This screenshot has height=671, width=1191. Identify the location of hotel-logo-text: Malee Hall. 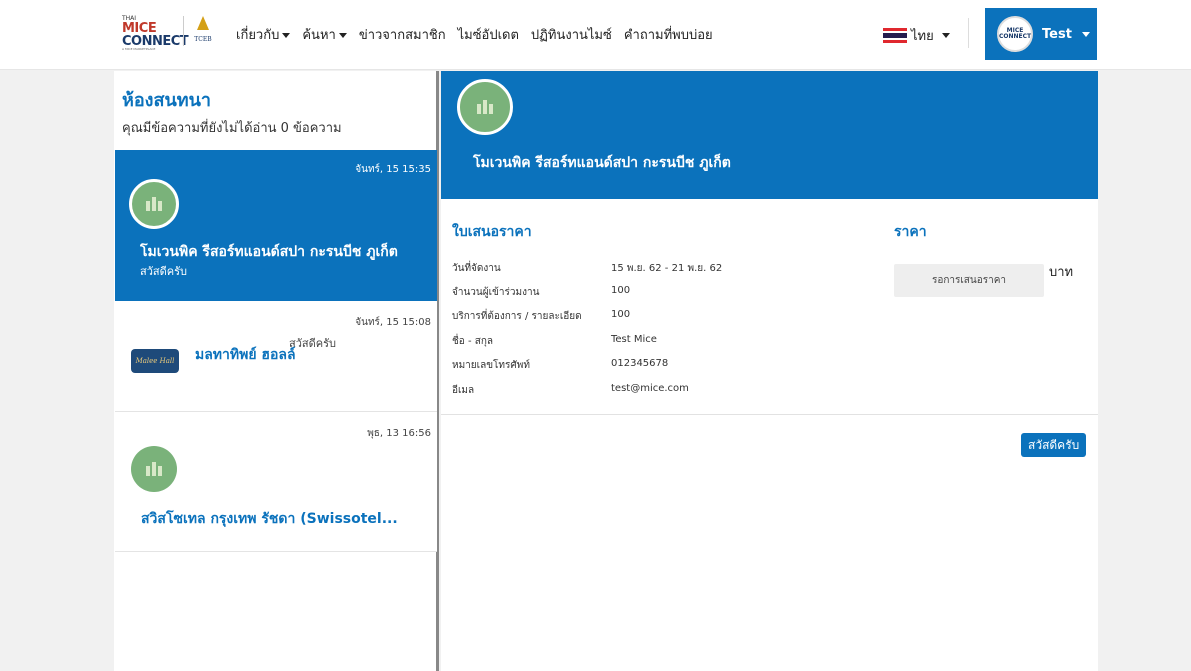
(155, 361).